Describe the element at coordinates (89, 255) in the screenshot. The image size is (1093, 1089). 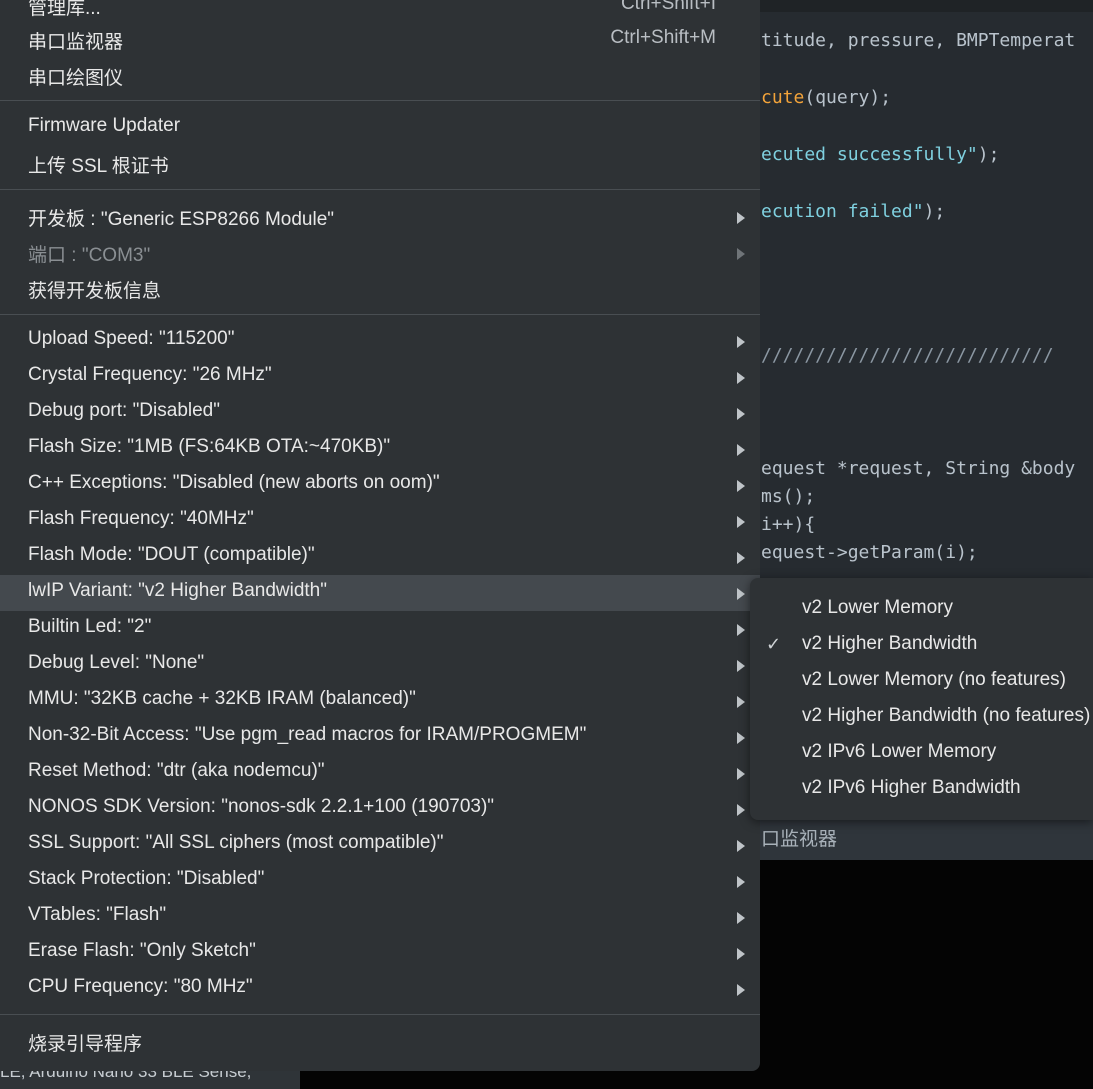
I see `menu-item-label: 端口 : "COM3"` at that location.